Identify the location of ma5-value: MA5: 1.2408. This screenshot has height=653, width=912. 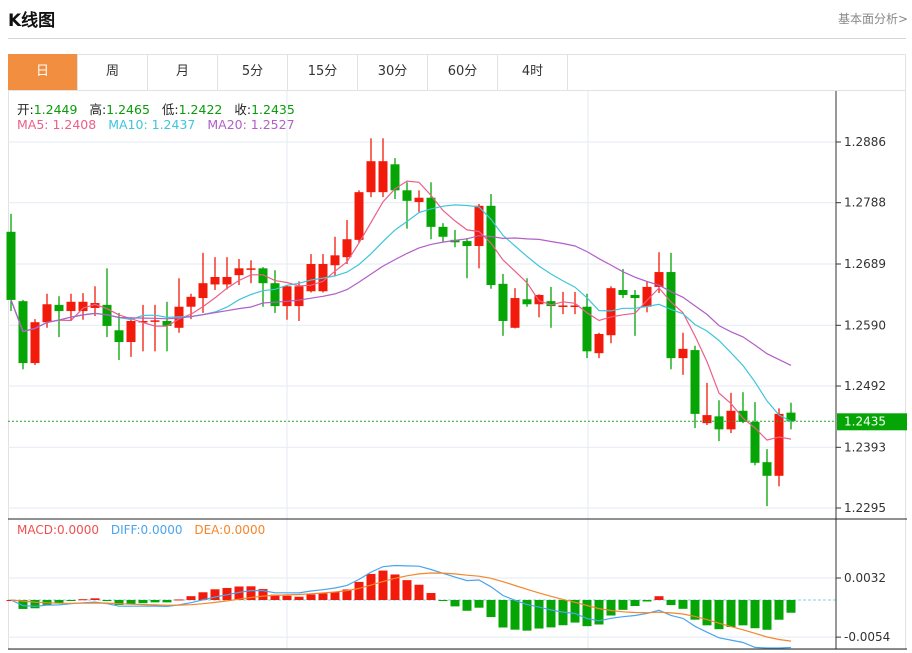
(57, 124).